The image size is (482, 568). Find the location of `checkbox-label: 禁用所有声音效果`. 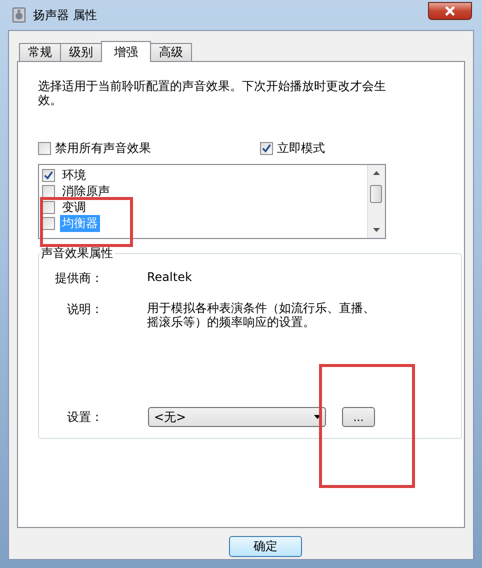

checkbox-label: 禁用所有声音效果 is located at coordinates (103, 148).